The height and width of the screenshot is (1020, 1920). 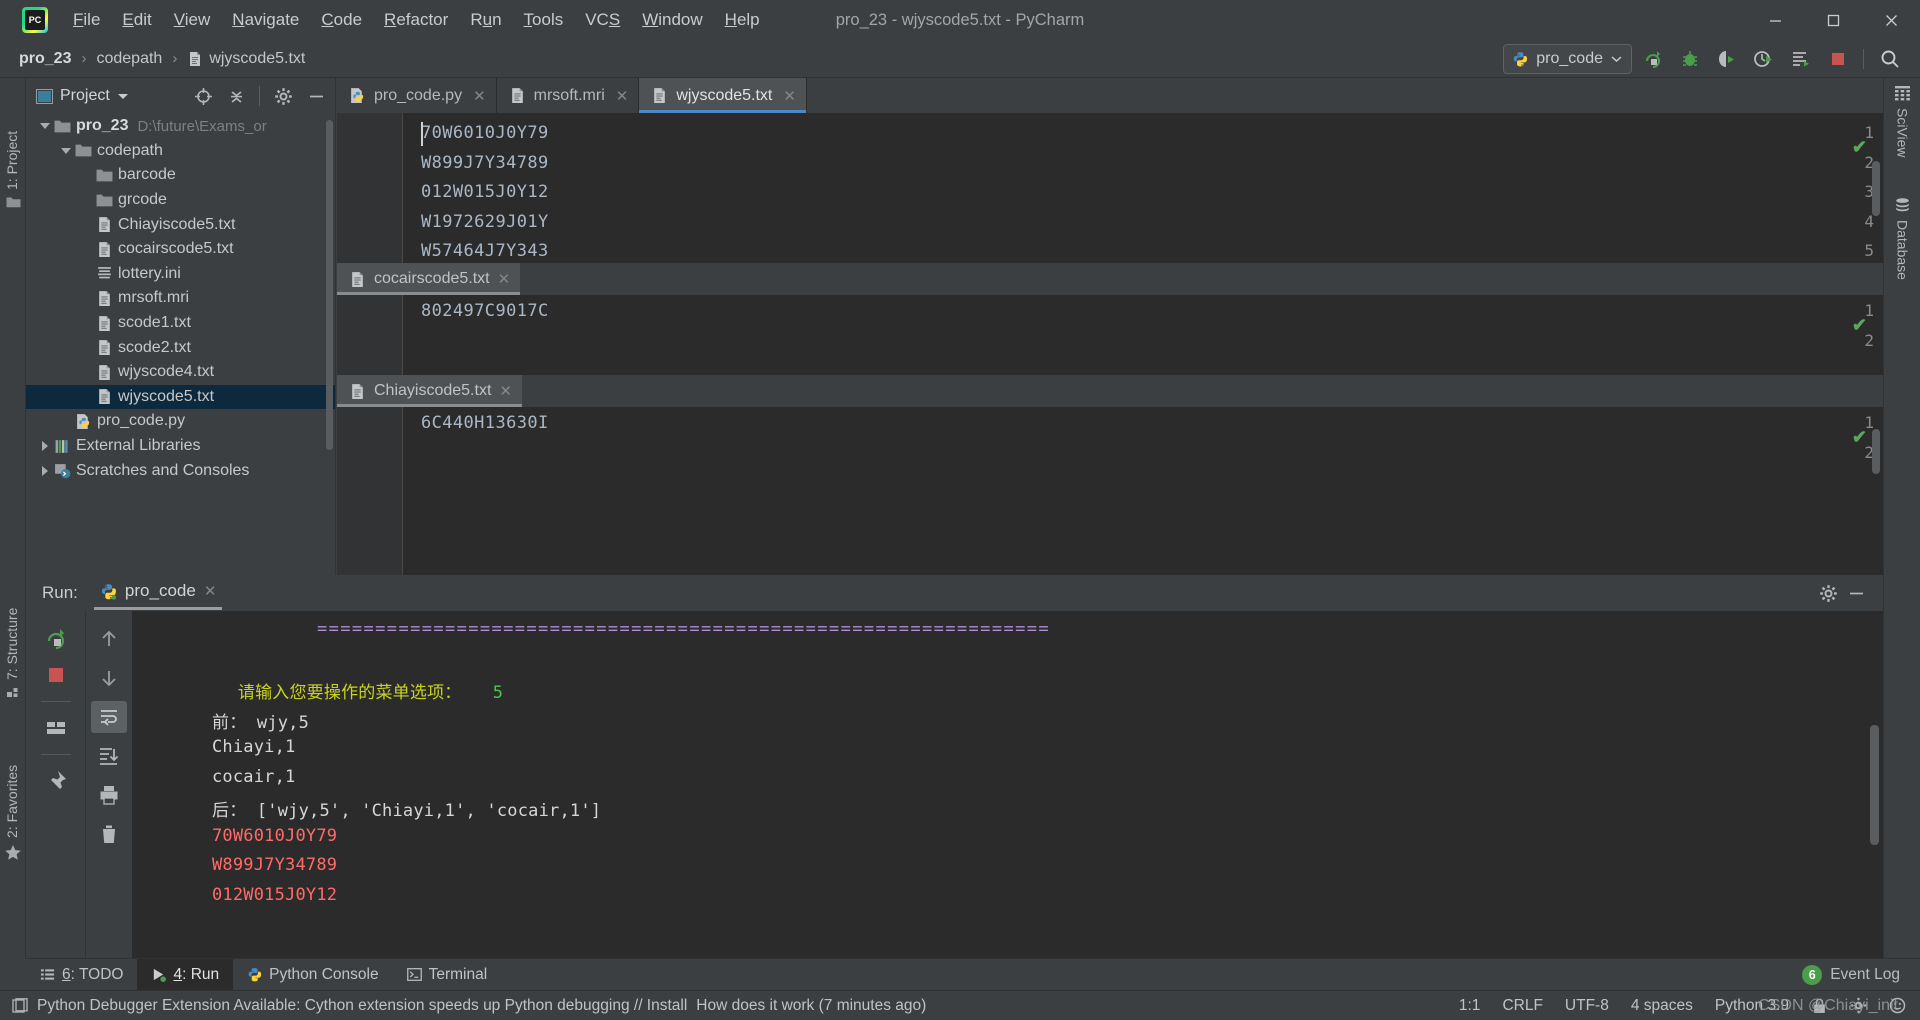 I want to click on layout-button, so click(x=56, y=728).